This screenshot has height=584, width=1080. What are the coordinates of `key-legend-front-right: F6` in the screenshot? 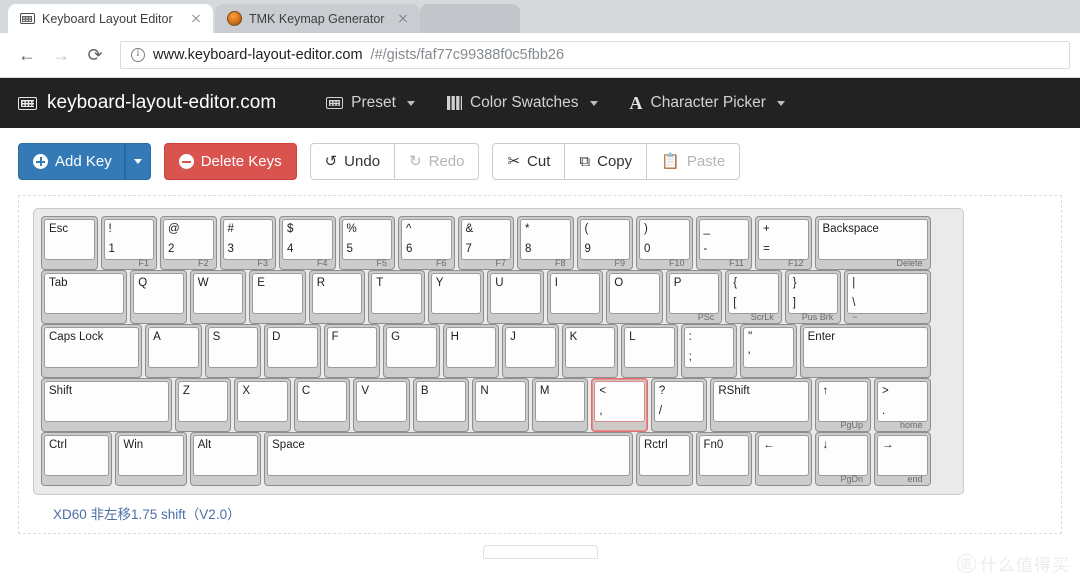 It's located at (441, 263).